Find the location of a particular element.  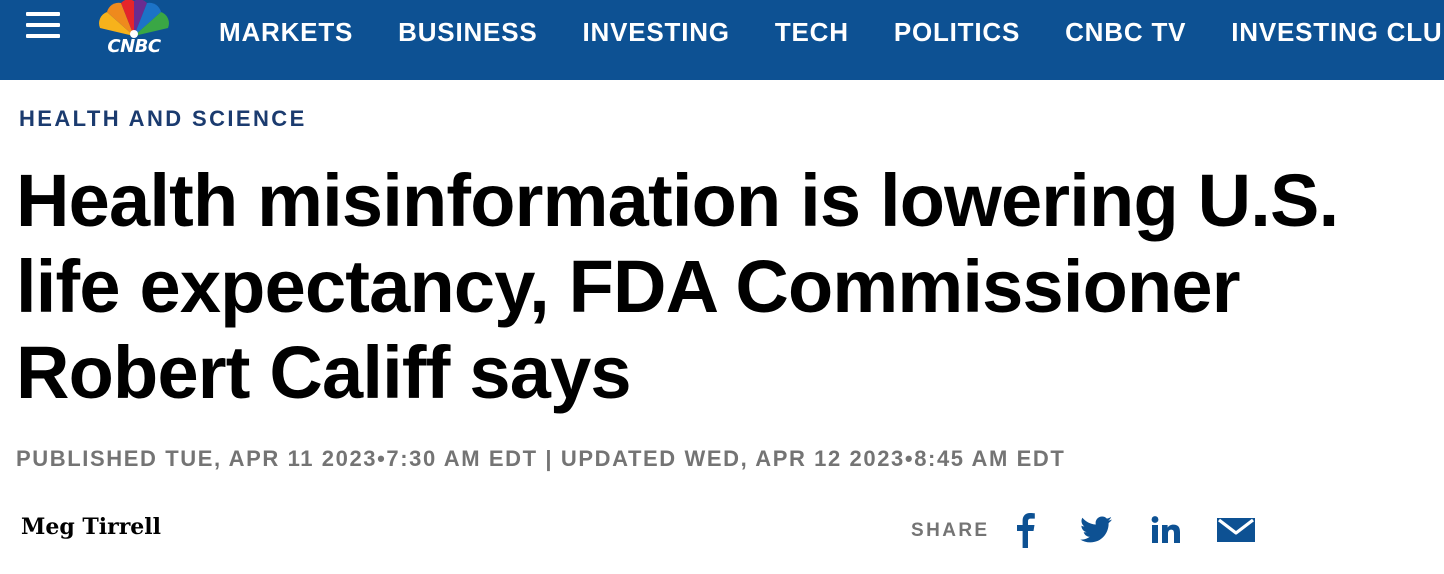

nav-investing: INVESTING is located at coordinates (655, 32).